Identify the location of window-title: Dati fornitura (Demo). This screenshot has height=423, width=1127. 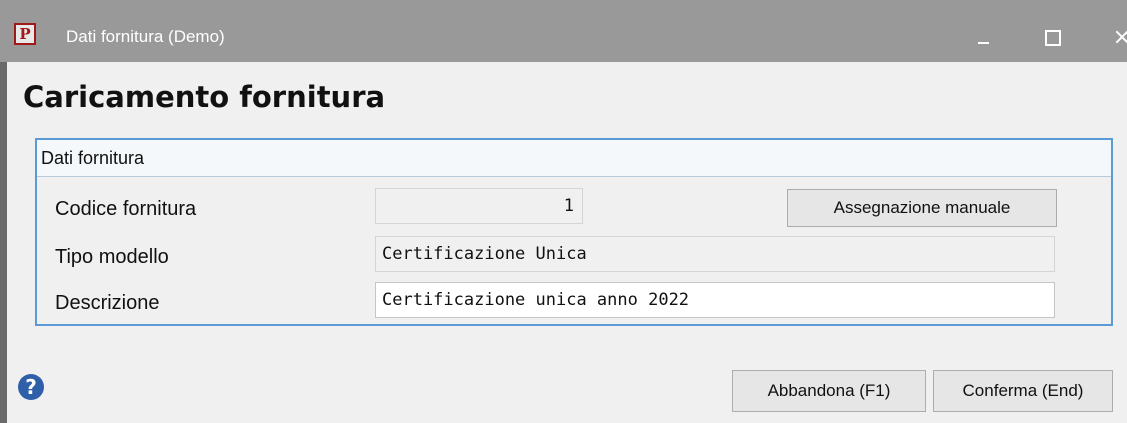
(145, 36).